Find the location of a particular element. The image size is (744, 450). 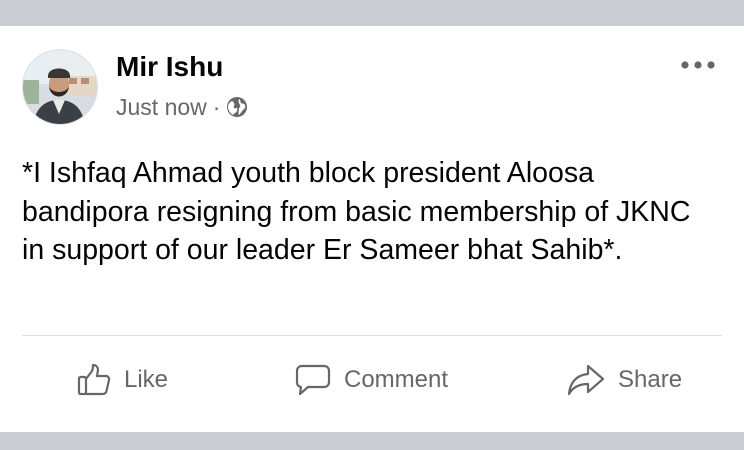

comment-button: Comment is located at coordinates (371, 380).